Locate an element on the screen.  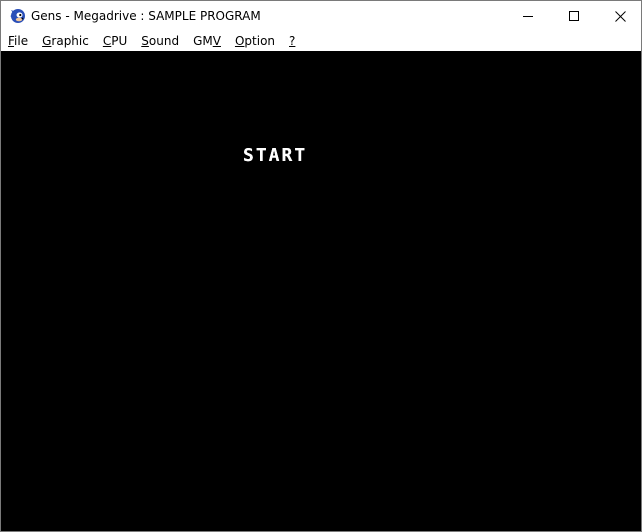
close-icon is located at coordinates (620, 16).